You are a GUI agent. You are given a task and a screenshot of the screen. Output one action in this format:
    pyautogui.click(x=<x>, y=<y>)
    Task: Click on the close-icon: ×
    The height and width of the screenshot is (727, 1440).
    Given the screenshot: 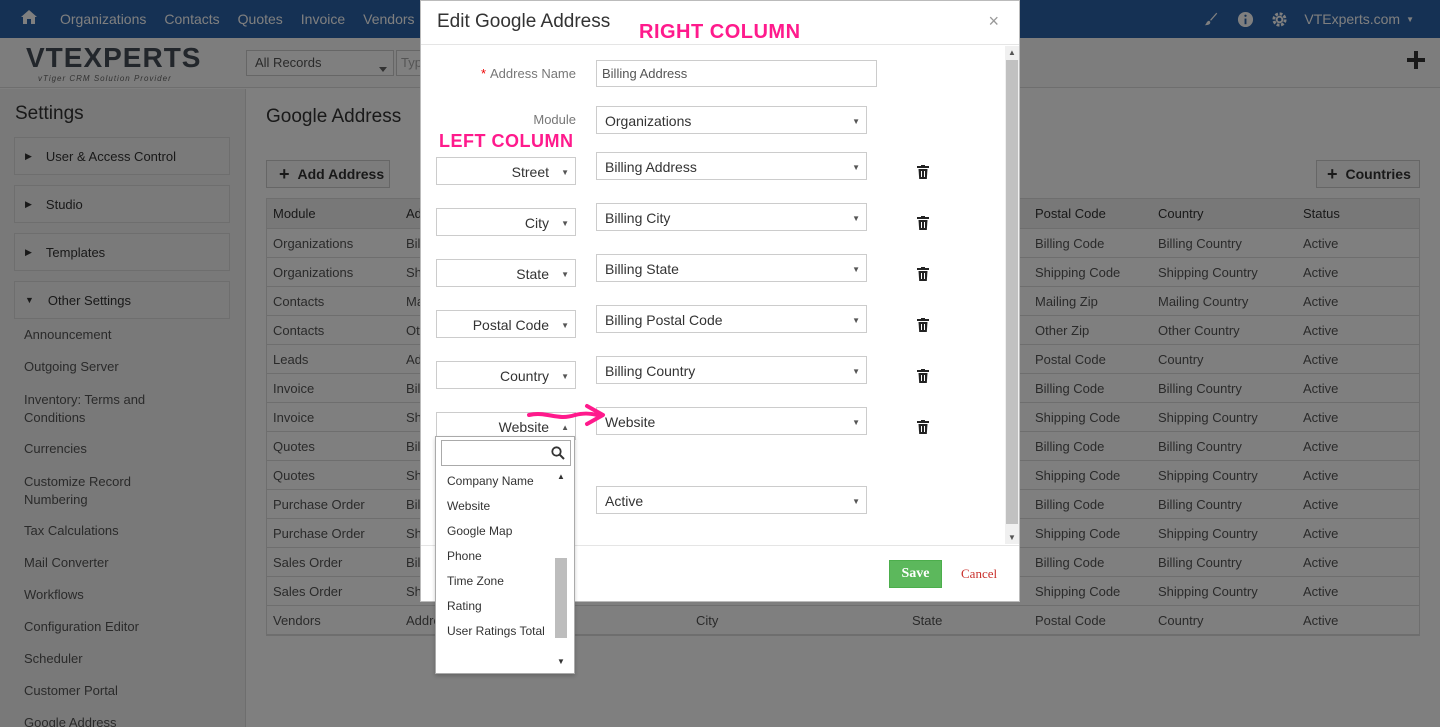 What is the action you would take?
    pyautogui.click(x=993, y=21)
    